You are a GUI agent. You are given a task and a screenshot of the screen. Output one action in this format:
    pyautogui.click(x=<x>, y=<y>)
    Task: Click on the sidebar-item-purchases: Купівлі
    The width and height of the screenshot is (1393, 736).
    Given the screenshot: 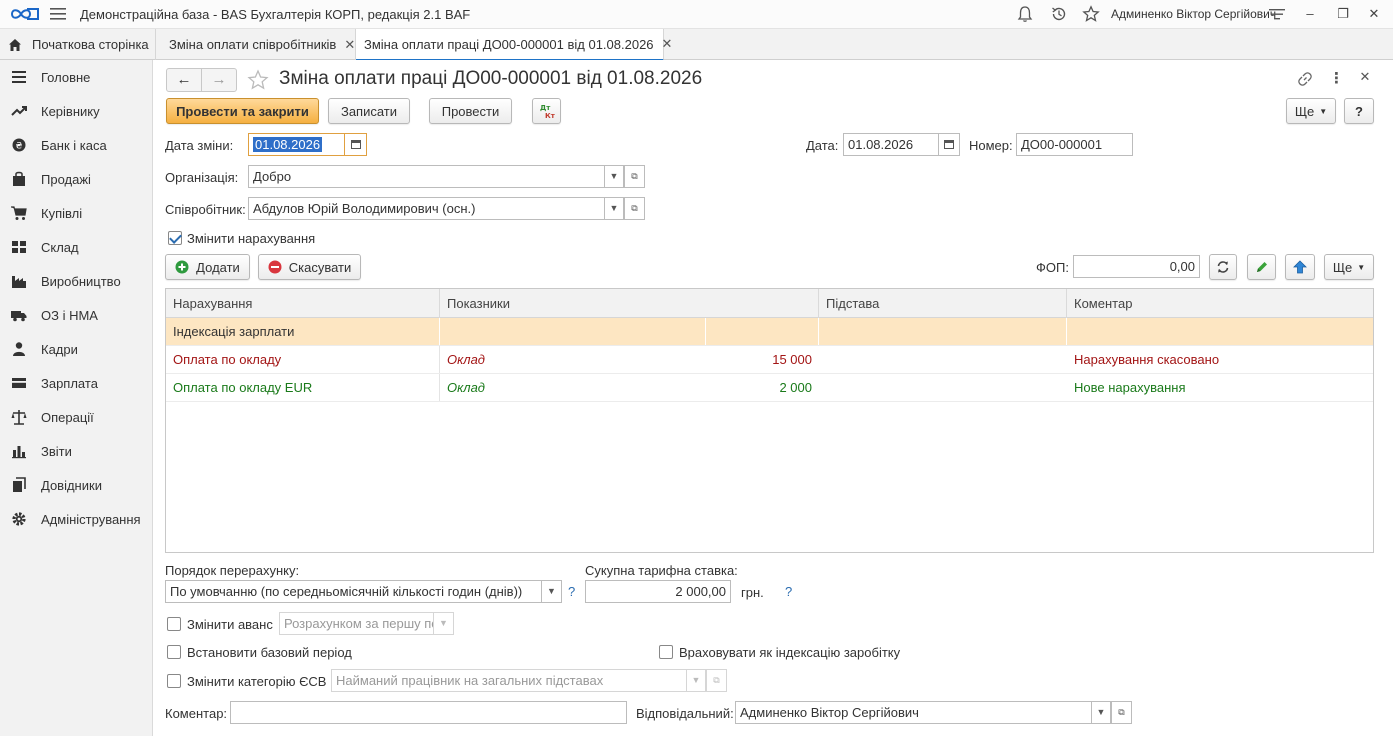 What is the action you would take?
    pyautogui.click(x=76, y=213)
    